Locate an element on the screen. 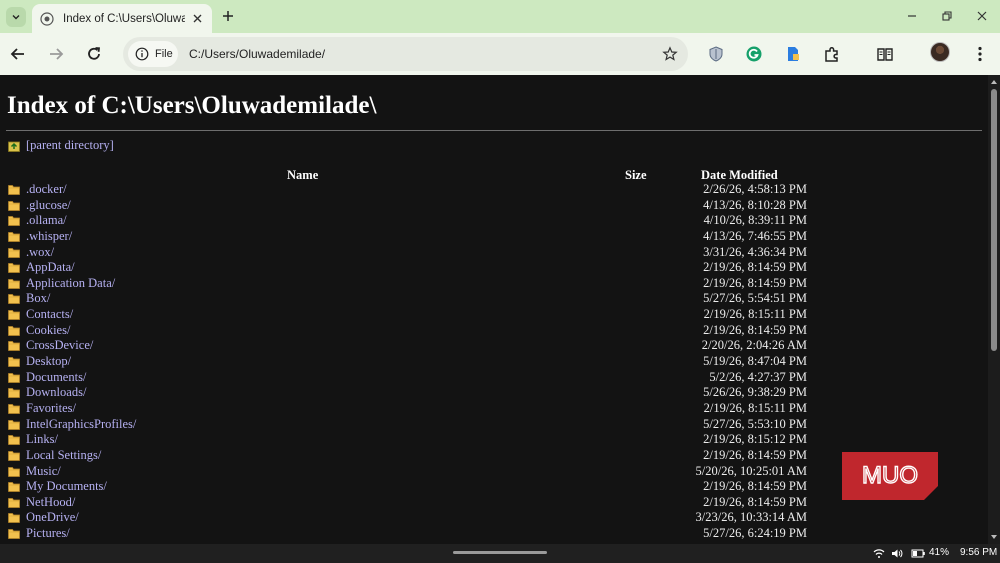 The height and width of the screenshot is (563, 1000). restore-icon is located at coordinates (947, 16).